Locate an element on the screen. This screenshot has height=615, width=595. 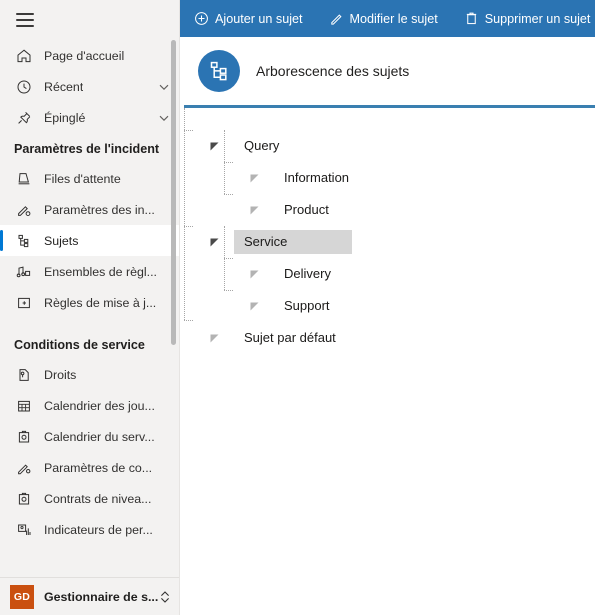
avatar: GD is located at coordinates (22, 596).